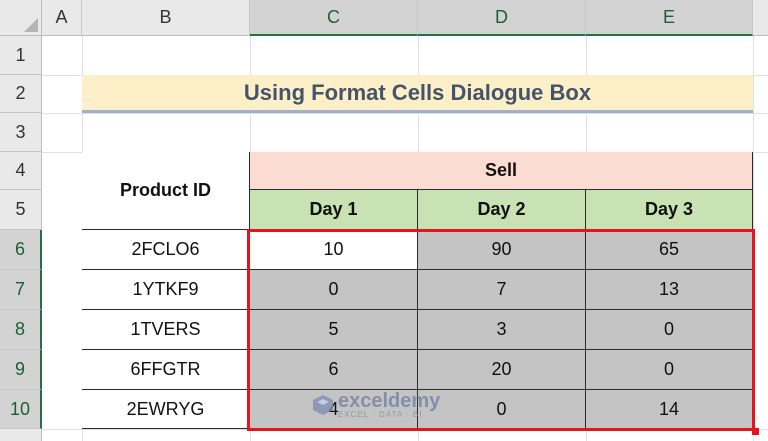  Describe the element at coordinates (21, 409) in the screenshot. I see `row-header-10: 10` at that location.